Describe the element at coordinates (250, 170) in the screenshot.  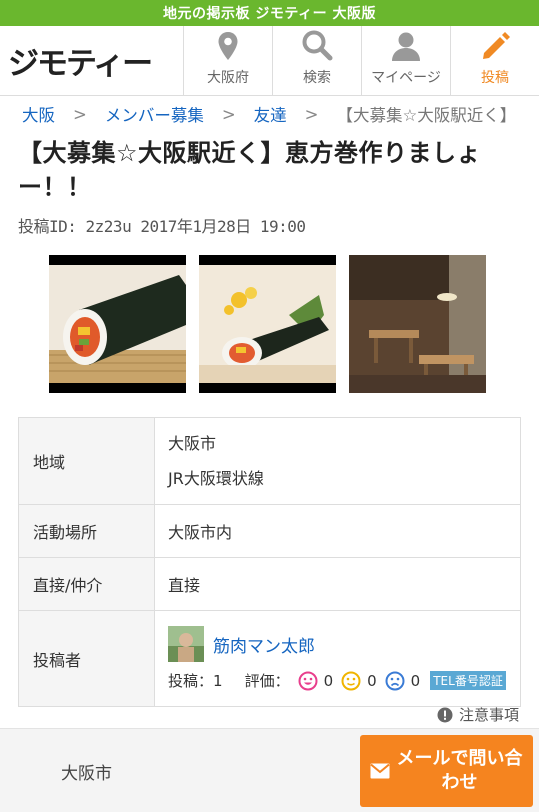
I see `page-title: 【大募集☆大阪駅近く】恵方巻作りましょー！！` at that location.